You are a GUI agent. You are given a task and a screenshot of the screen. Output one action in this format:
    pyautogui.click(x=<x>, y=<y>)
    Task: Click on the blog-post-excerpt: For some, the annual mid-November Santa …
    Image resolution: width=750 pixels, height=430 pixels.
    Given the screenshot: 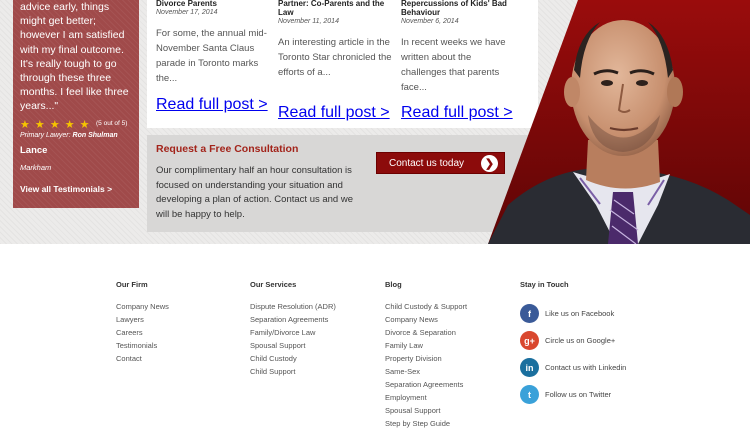 What is the action you would take?
    pyautogui.click(x=211, y=56)
    